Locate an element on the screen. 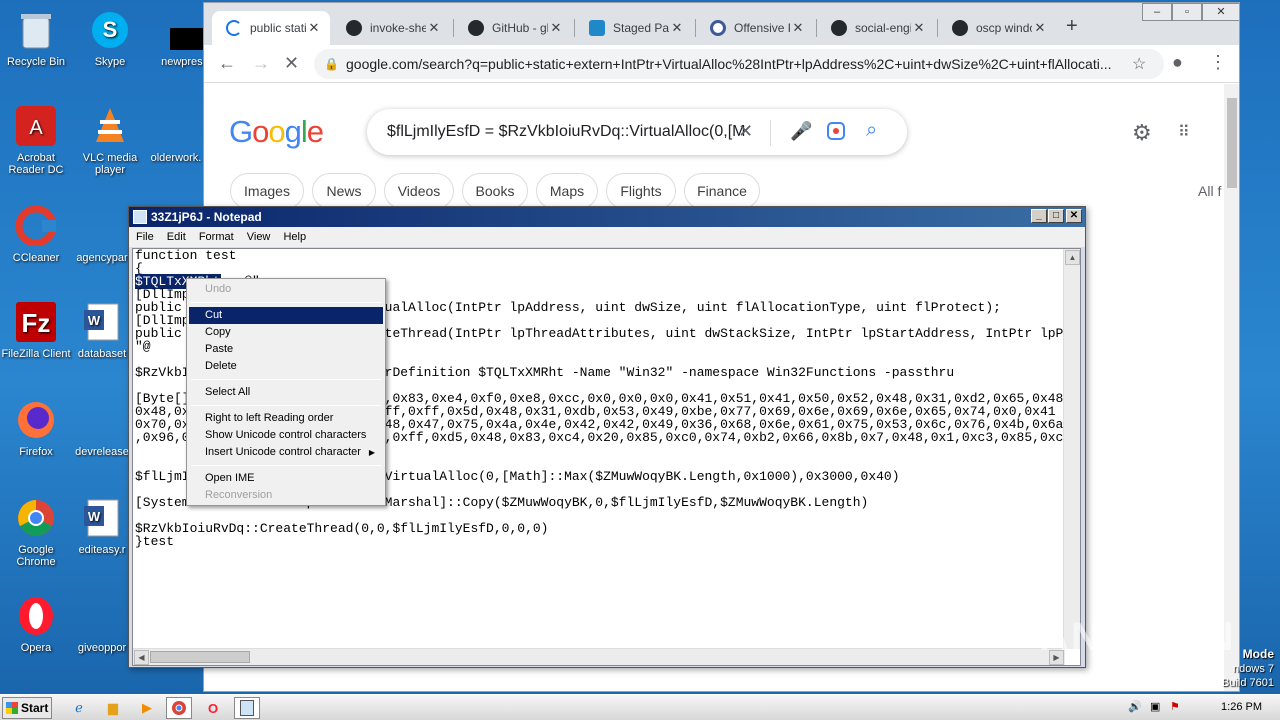  tab-oscp-windo: oscp windo ✕ is located at coordinates (997, 28).